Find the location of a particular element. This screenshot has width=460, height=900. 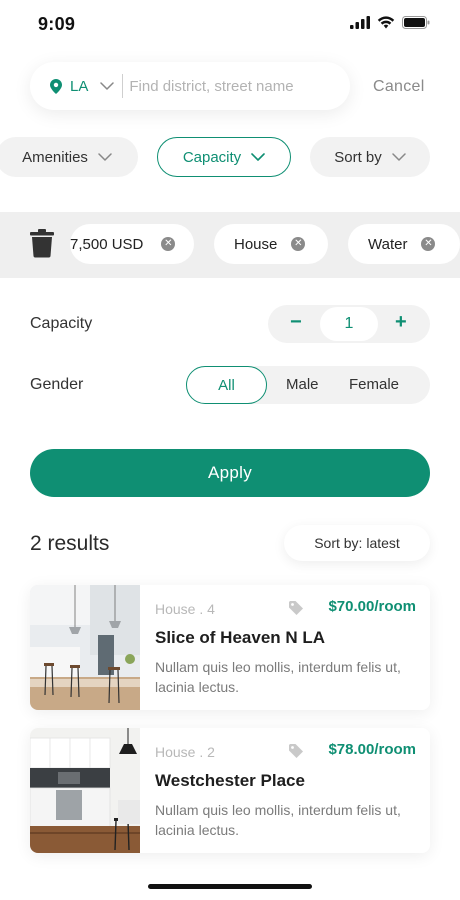

filter-chip-capacity: Capacity is located at coordinates (224, 157).